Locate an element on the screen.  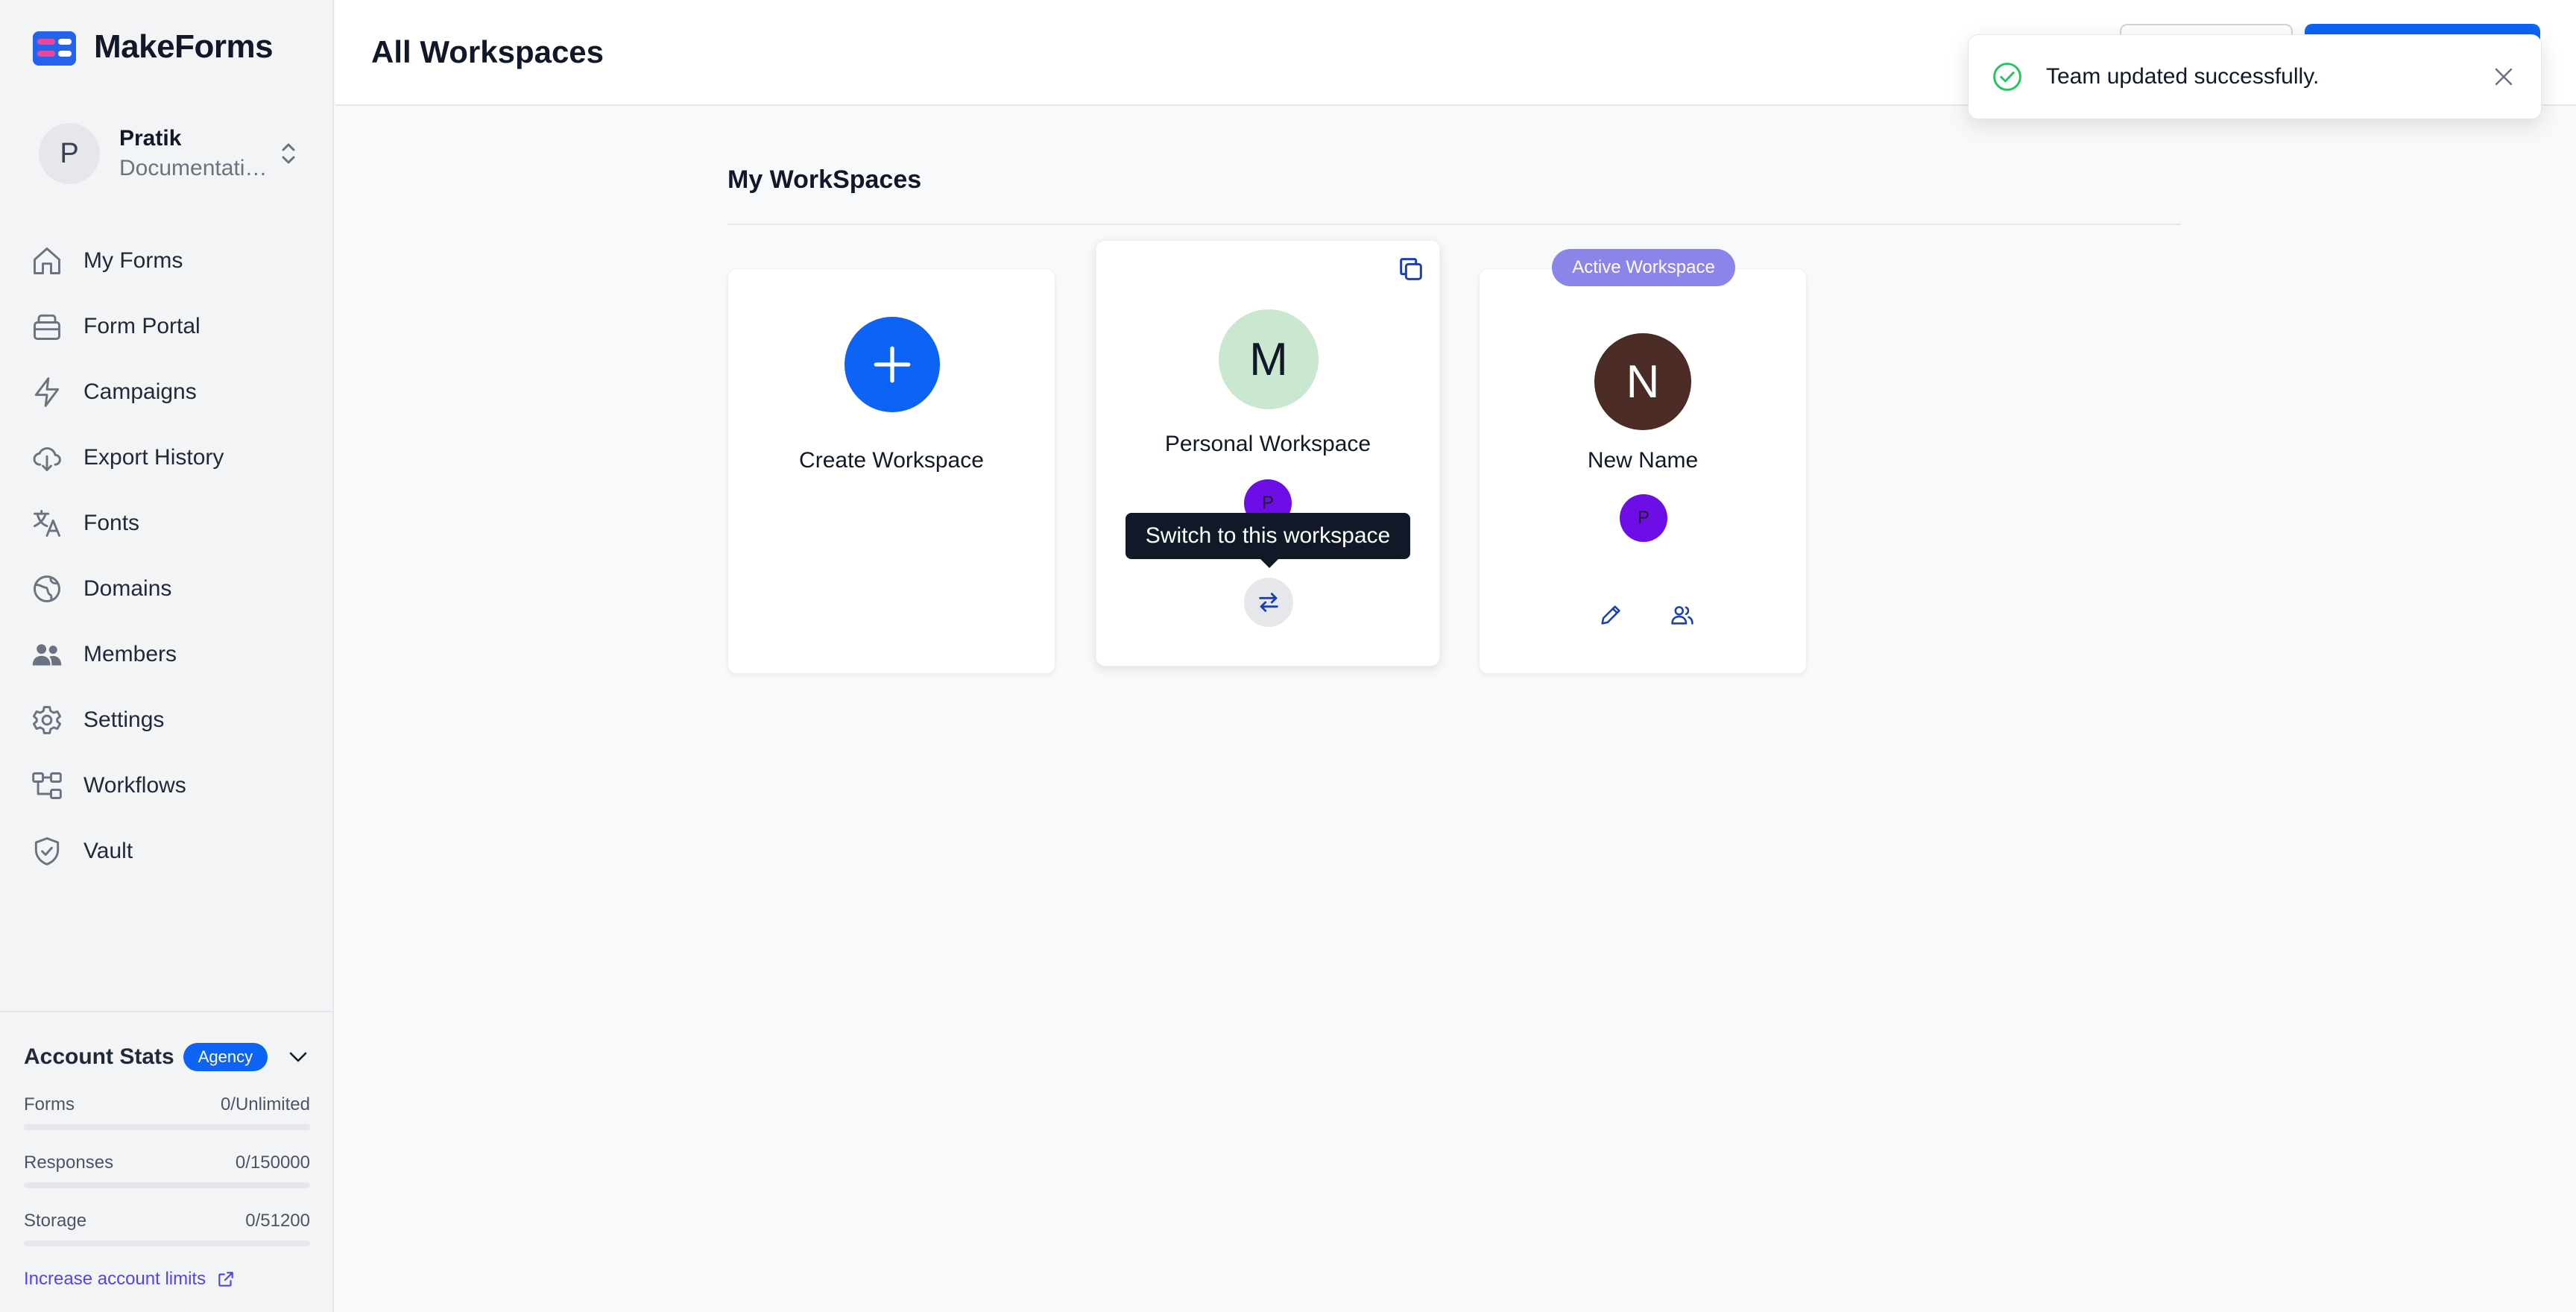
member-avatar: P is located at coordinates (1643, 518).